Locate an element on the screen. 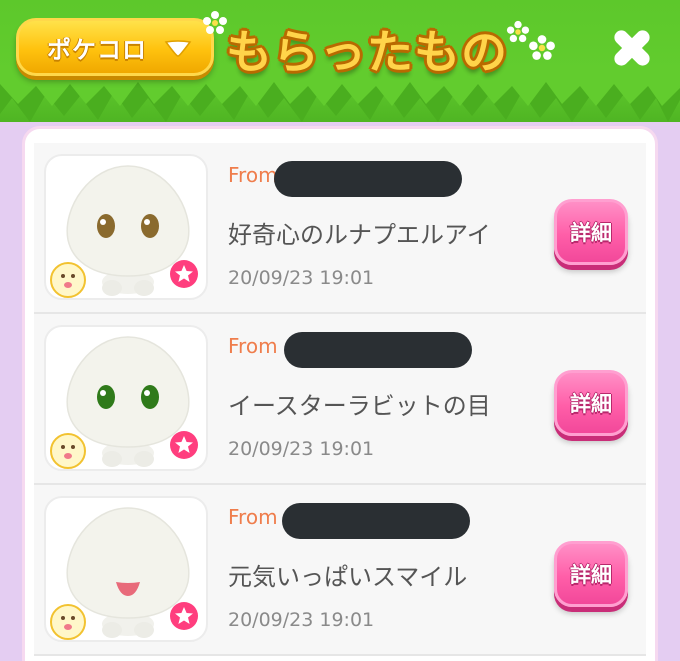 Image resolution: width=680 pixels, height=661 pixels. item-name: 好奇心のルナプエルアイ is located at coordinates (359, 235).